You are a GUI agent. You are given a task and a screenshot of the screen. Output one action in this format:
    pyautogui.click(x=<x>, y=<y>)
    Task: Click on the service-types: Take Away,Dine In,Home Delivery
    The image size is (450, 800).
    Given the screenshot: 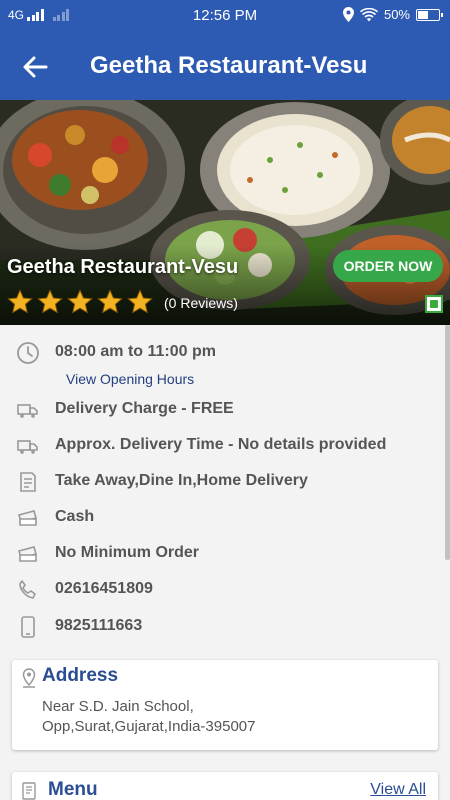 What is the action you would take?
    pyautogui.click(x=181, y=480)
    